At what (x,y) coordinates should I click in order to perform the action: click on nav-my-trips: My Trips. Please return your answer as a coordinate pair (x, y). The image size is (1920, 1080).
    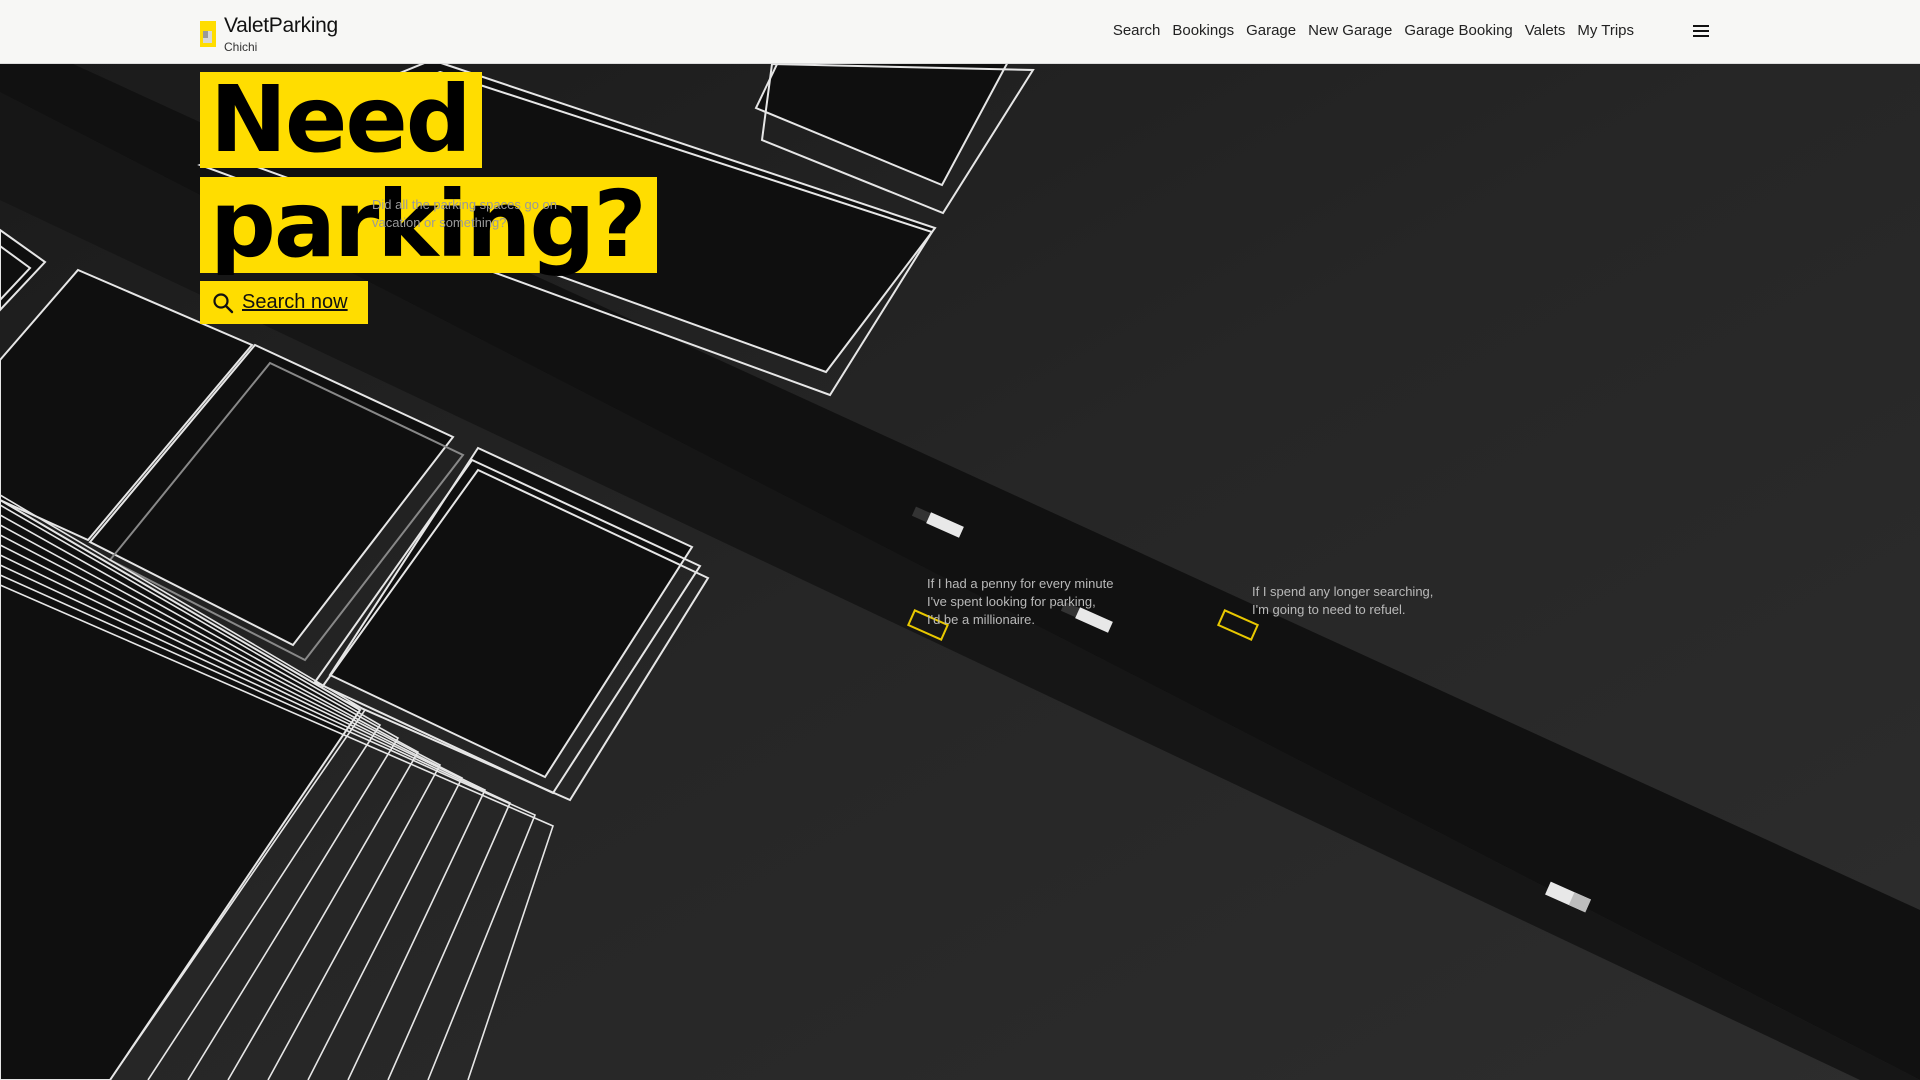
    Looking at the image, I should click on (1605, 30).